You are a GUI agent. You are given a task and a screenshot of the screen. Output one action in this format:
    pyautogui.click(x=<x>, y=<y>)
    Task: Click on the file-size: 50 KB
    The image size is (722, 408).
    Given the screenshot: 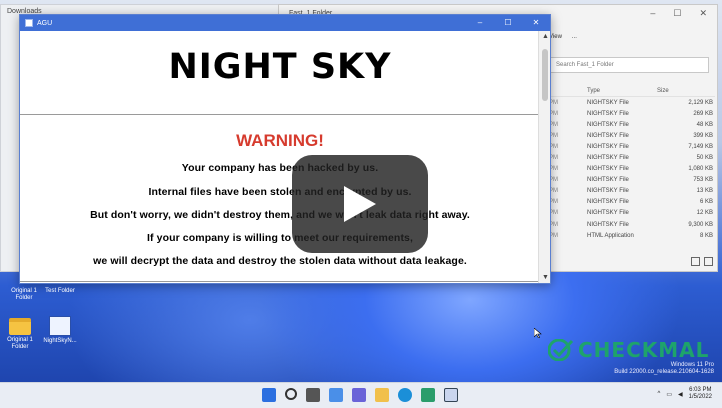 What is the action you would take?
    pyautogui.click(x=704, y=158)
    